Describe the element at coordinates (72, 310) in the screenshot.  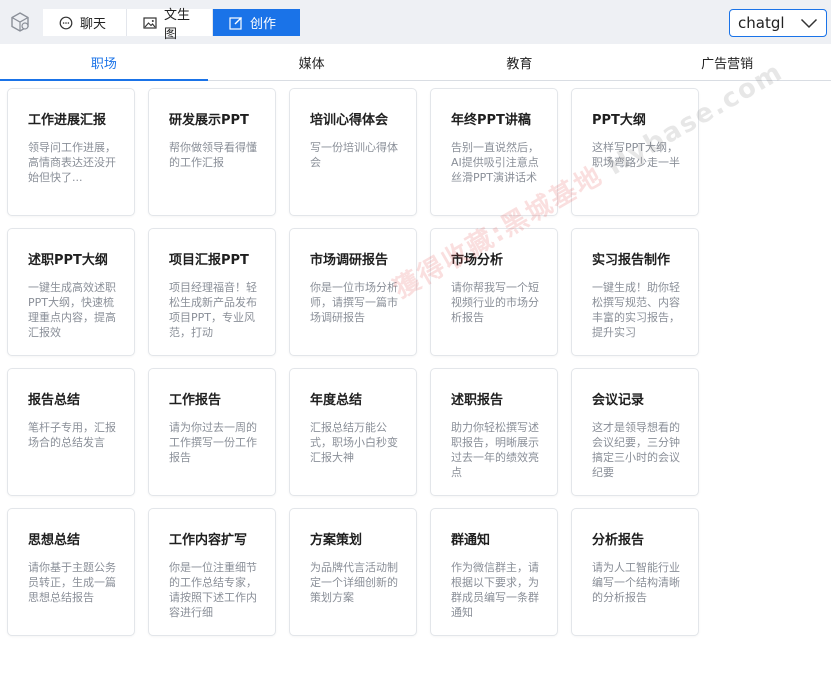
I see `card-description: 一键生成高效述职PPT大纲，快速梳理重点内容，提高汇报效` at that location.